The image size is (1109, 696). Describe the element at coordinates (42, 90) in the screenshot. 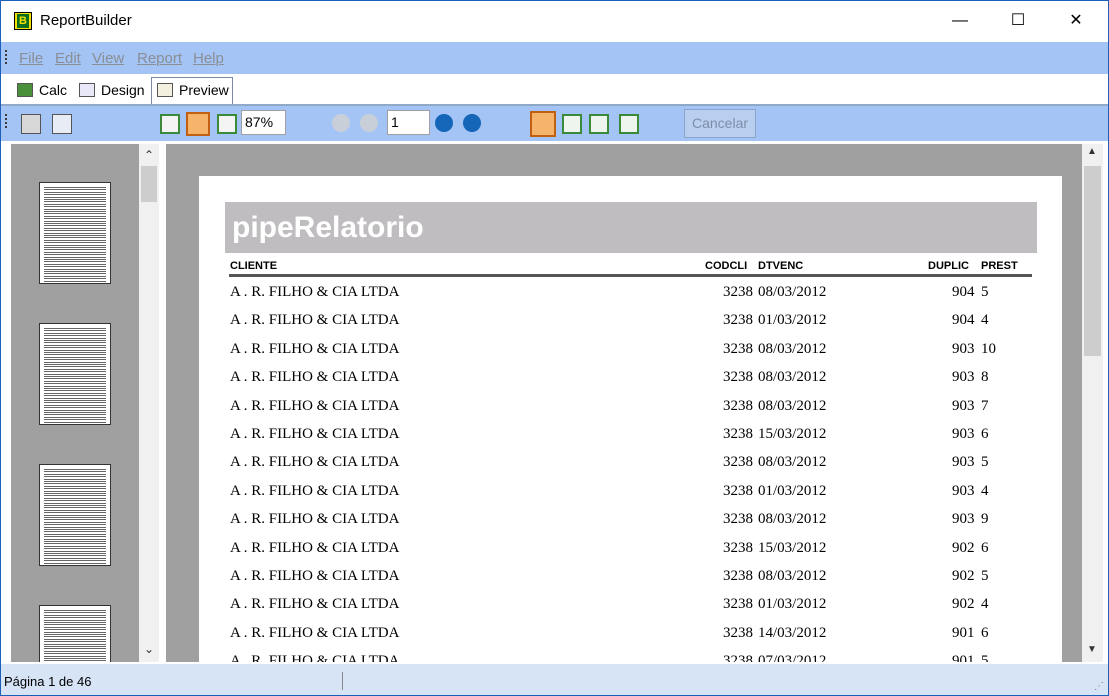

I see `tab-calc: Calc` at that location.